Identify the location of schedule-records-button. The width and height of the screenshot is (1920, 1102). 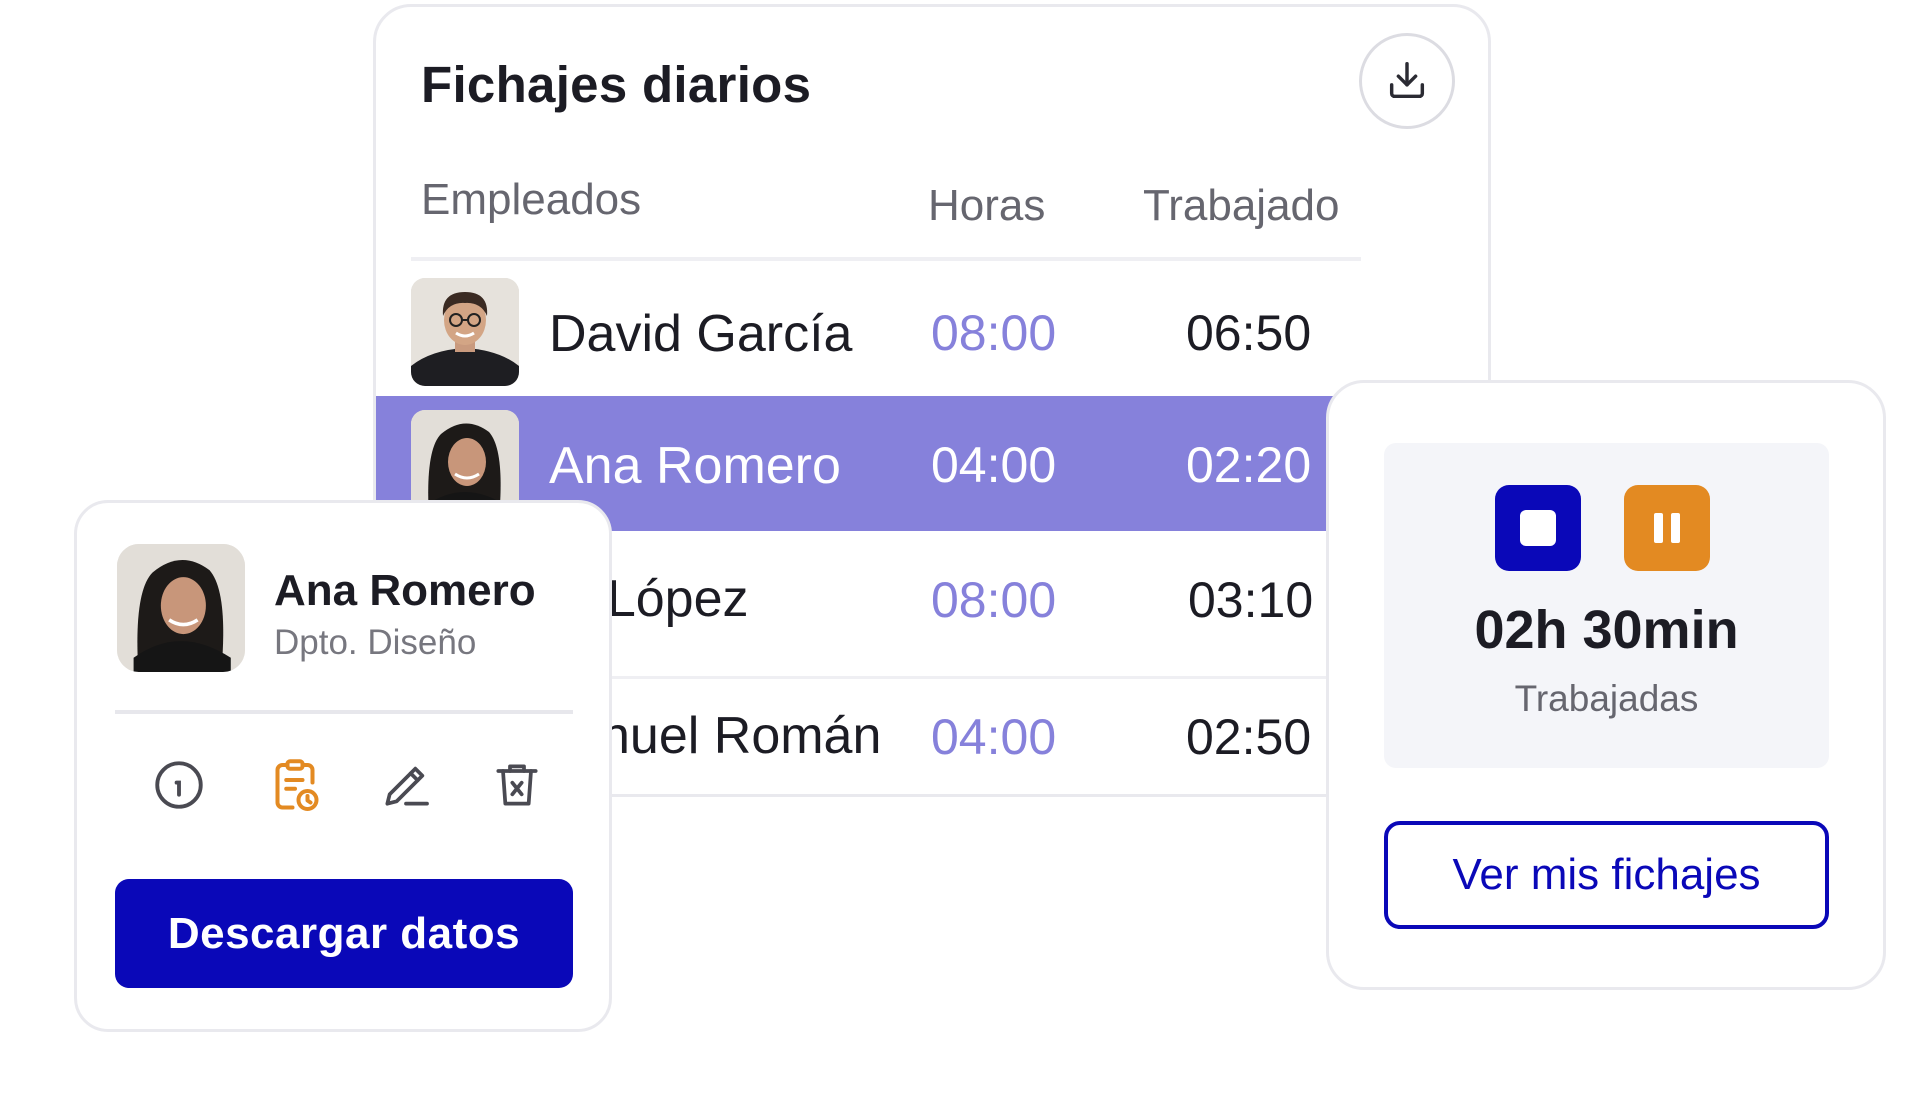
(295, 785).